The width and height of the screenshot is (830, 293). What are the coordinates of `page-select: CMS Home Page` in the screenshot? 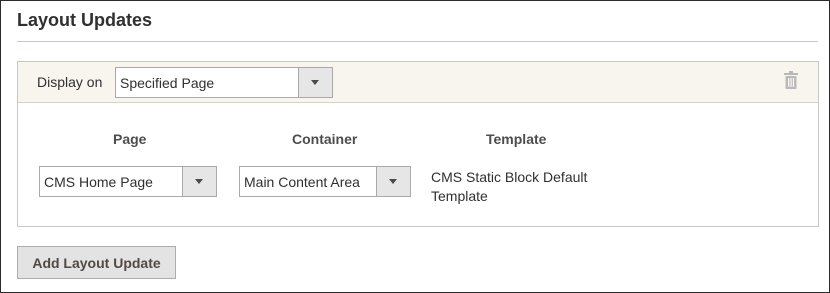 It's located at (128, 181).